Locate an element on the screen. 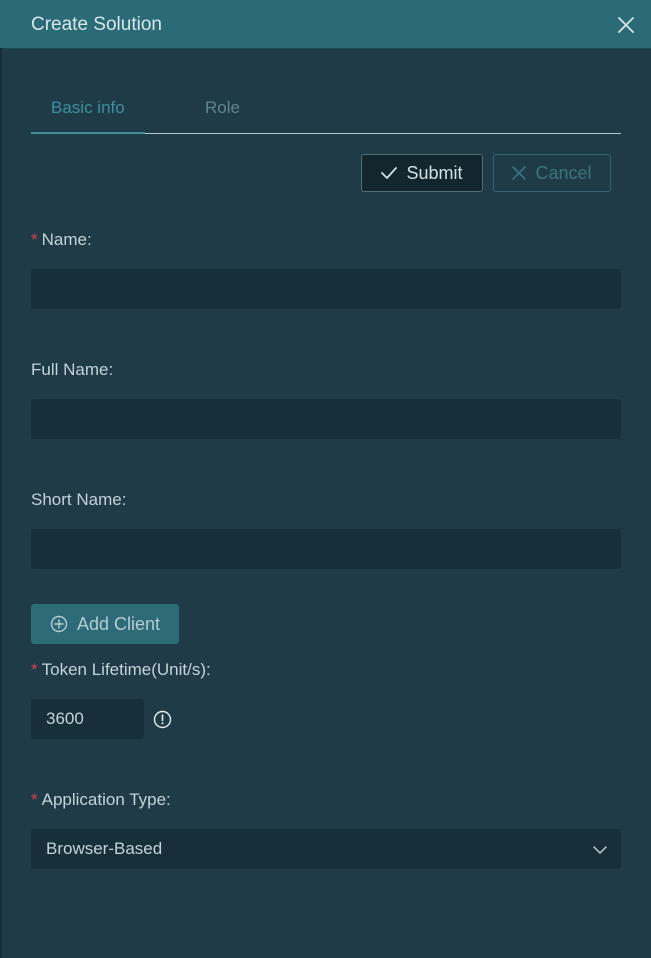 The width and height of the screenshot is (651, 958). submit-label: Submit is located at coordinates (434, 172).